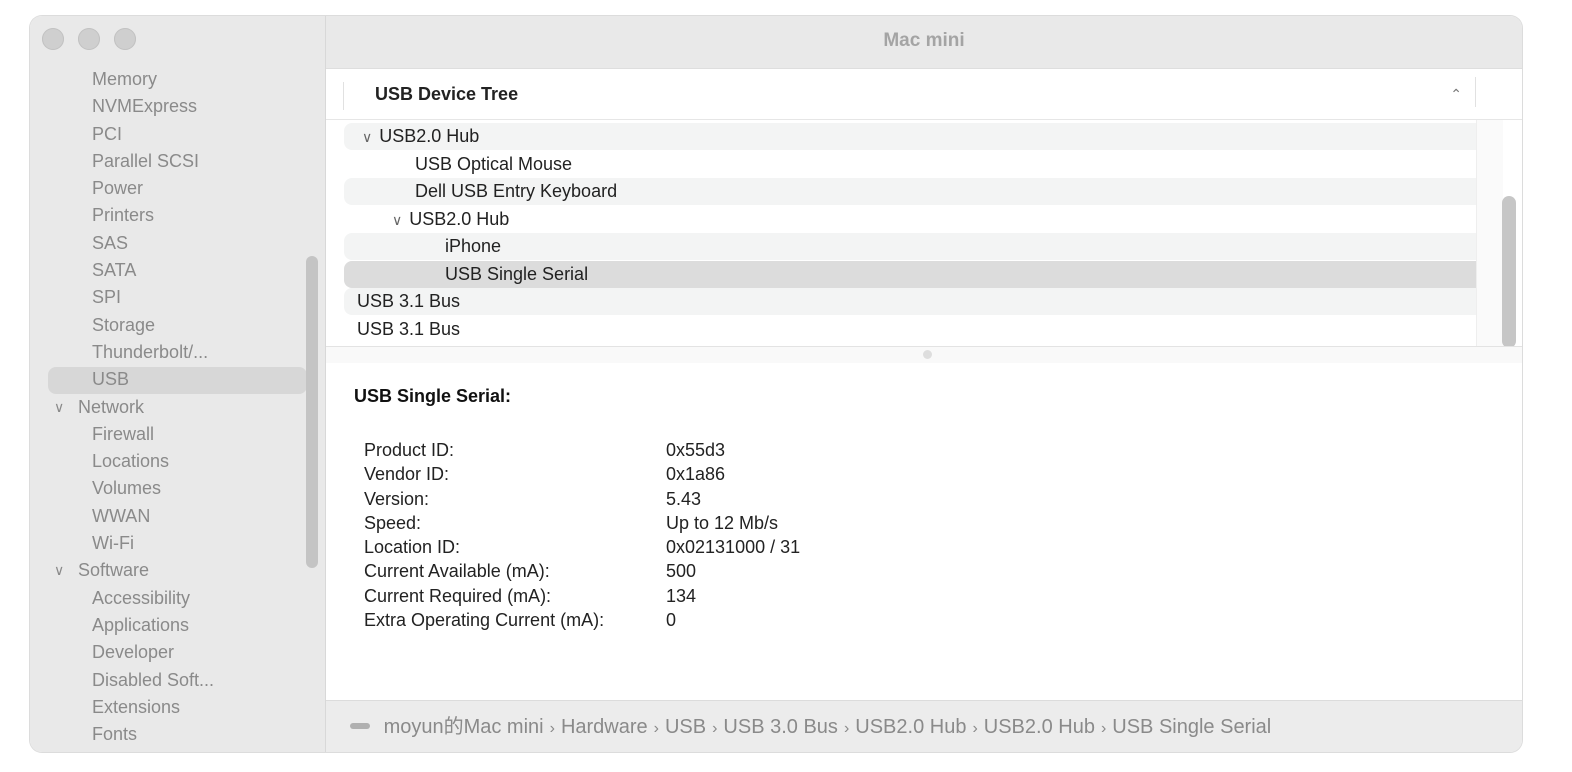 The image size is (1572, 772). Describe the element at coordinates (121, 515) in the screenshot. I see `sidebar-item-label: WWAN` at that location.